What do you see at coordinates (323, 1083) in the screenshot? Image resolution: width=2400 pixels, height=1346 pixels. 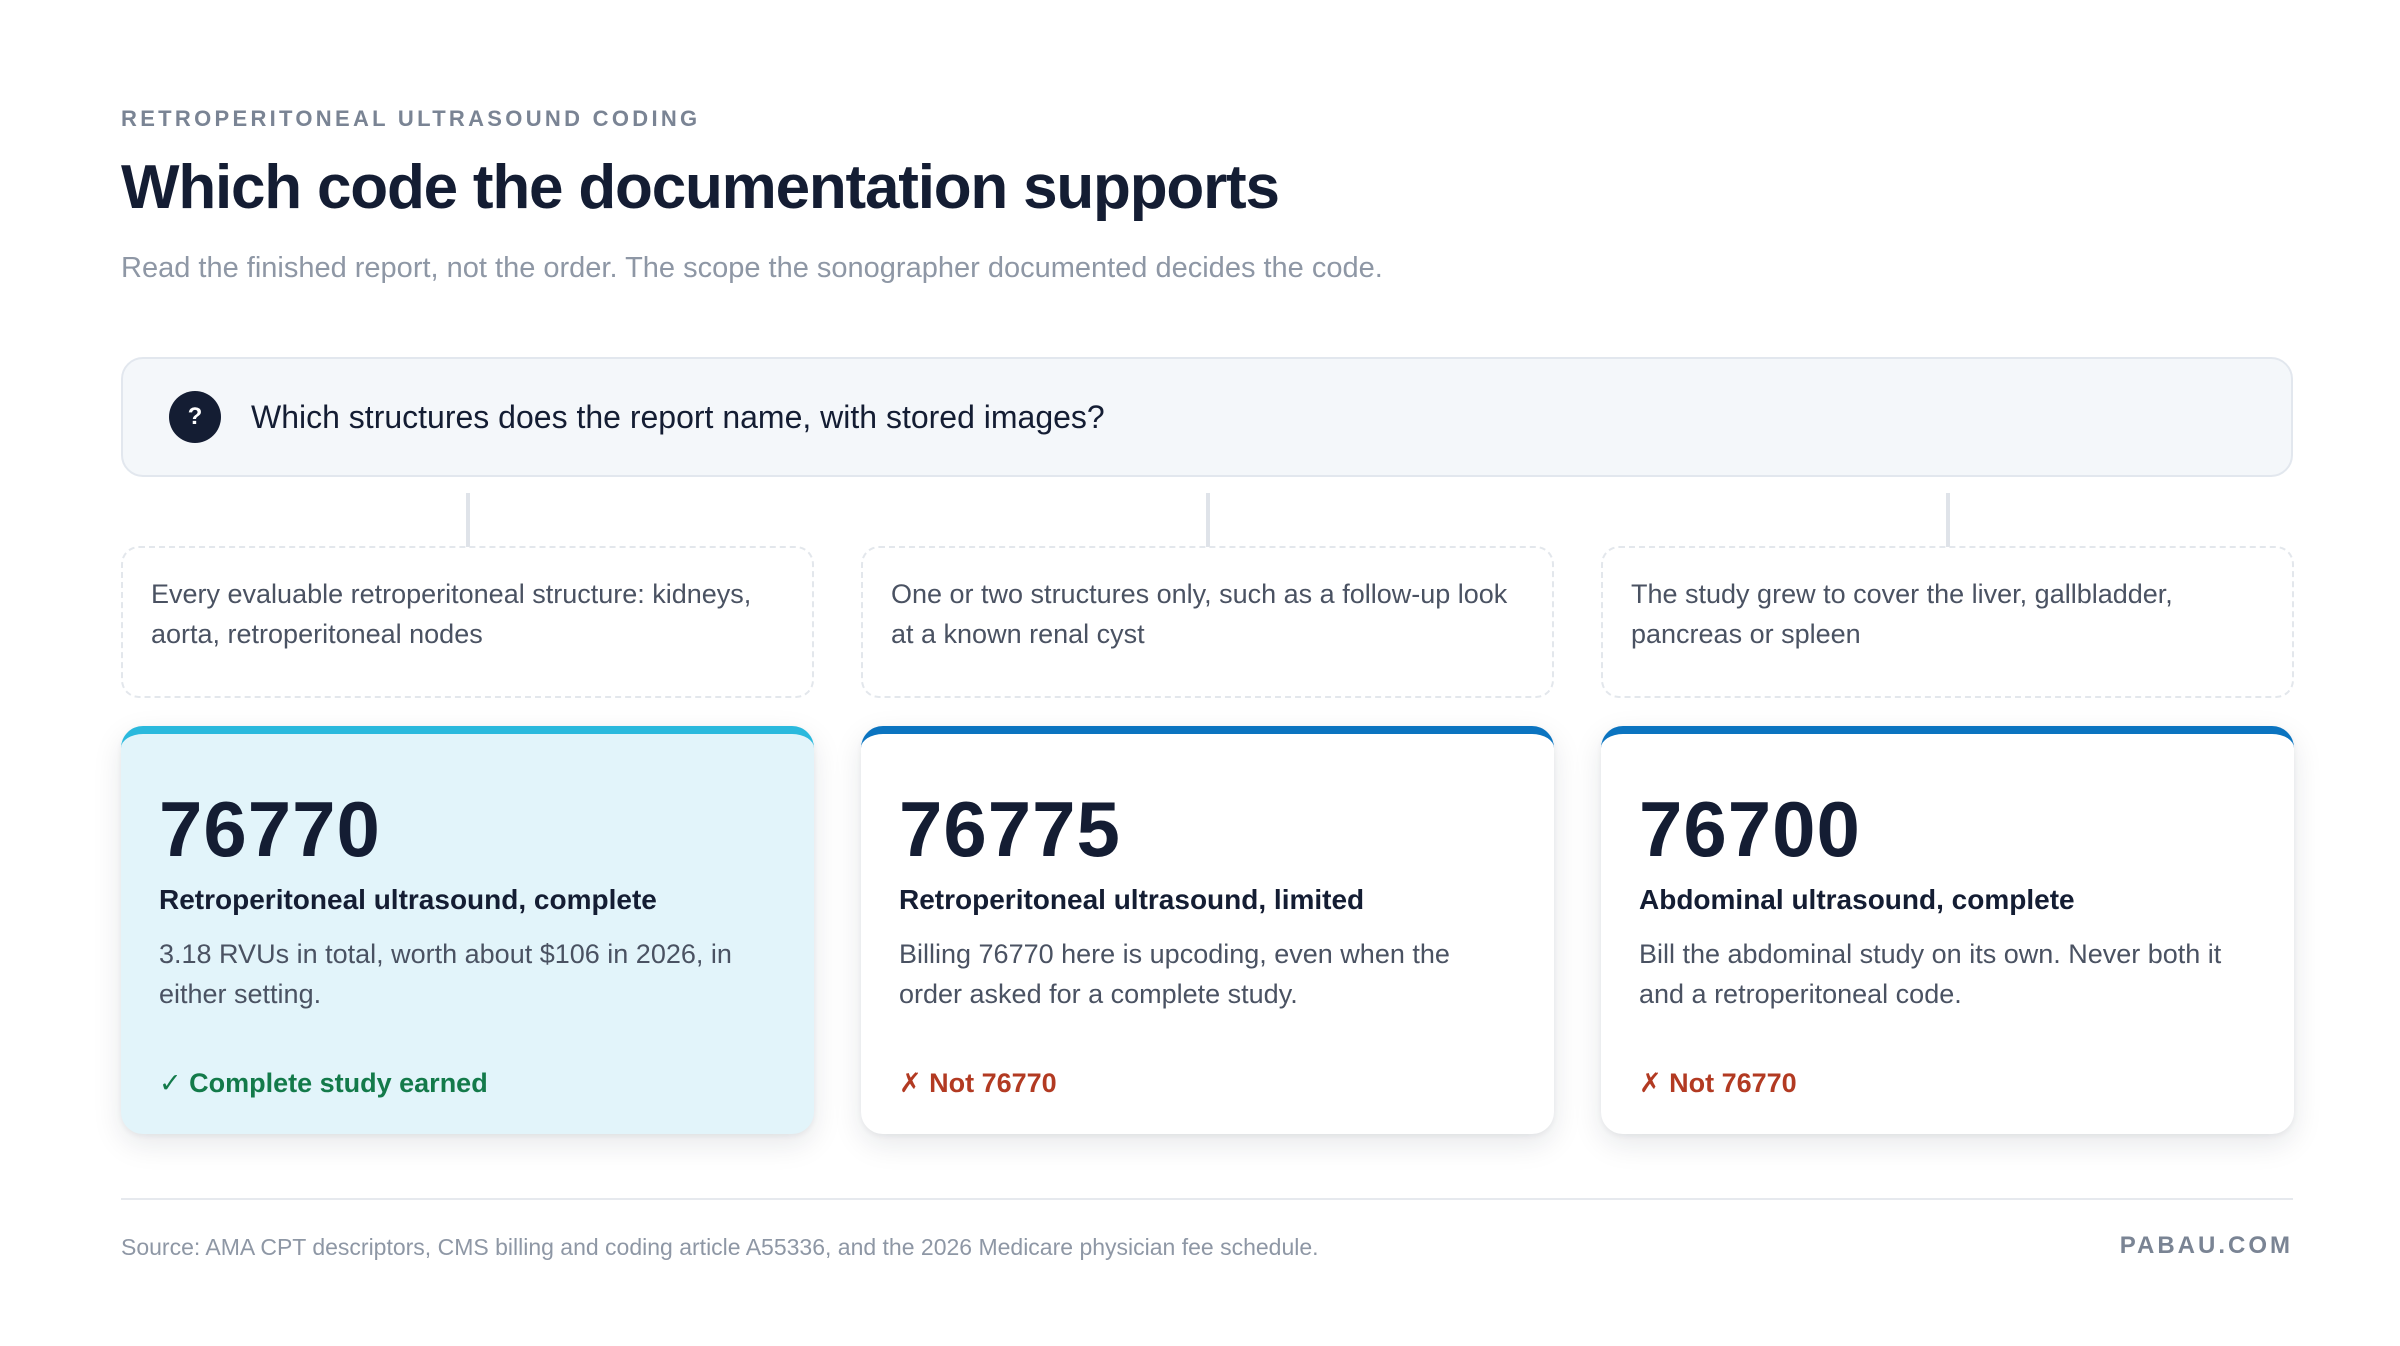 I see `verdict-check: ✓ Complete study earned` at bounding box center [323, 1083].